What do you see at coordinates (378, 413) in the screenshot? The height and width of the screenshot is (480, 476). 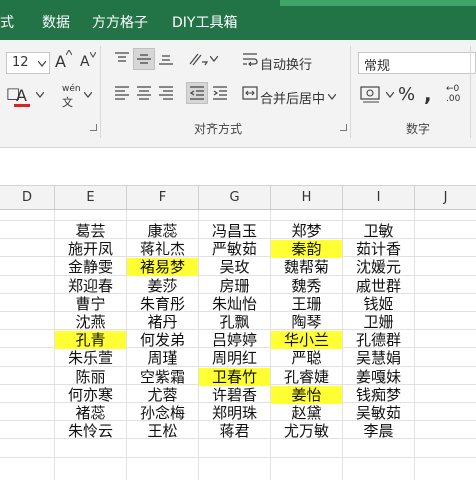 I see `sheet-cell: 吴敏茹` at bounding box center [378, 413].